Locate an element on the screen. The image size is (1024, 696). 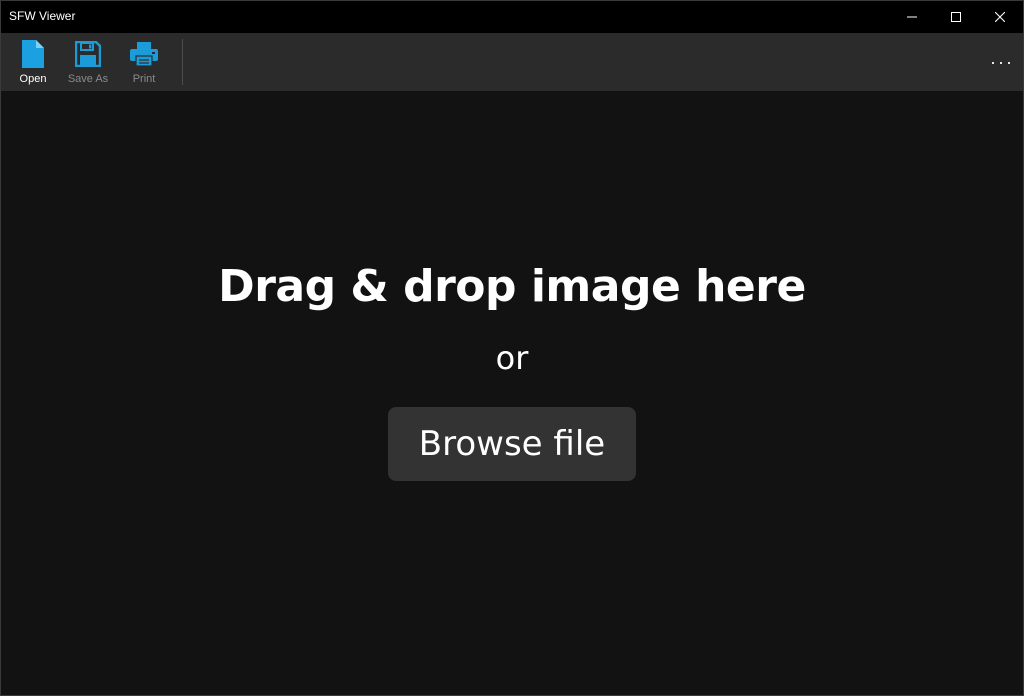
close-button is located at coordinates (1000, 17).